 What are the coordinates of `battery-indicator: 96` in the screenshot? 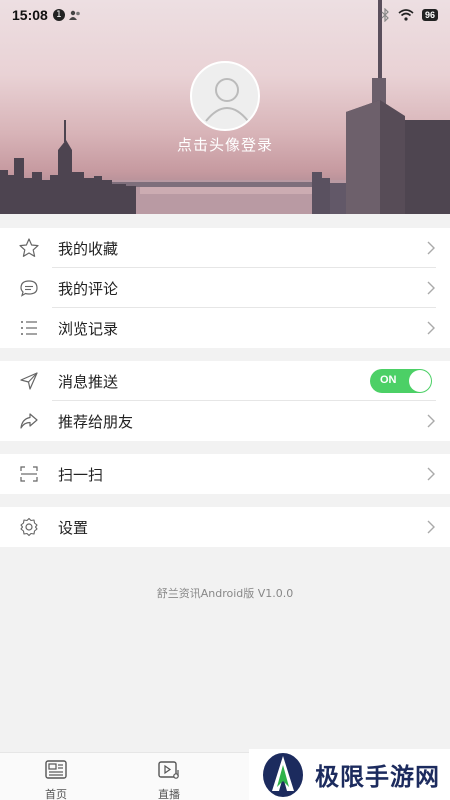 It's located at (429, 15).